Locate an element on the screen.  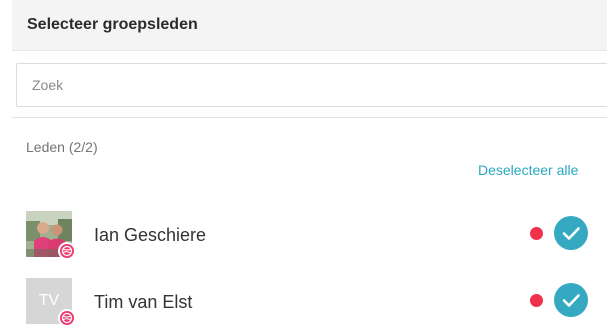
member-name: Tim van Elst is located at coordinates (143, 302).